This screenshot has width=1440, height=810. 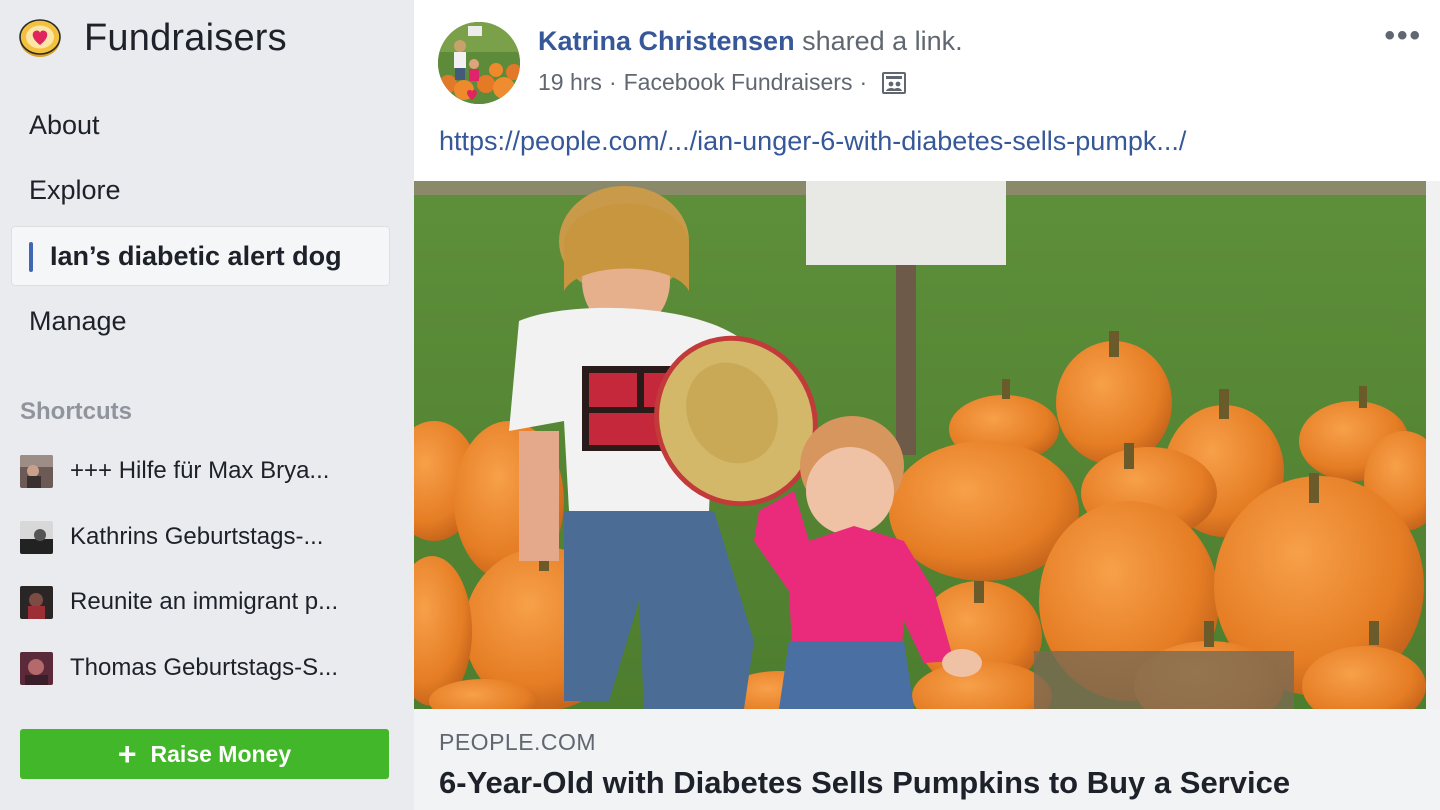 I want to click on post-source-link: Facebook Fundraisers, so click(x=738, y=82).